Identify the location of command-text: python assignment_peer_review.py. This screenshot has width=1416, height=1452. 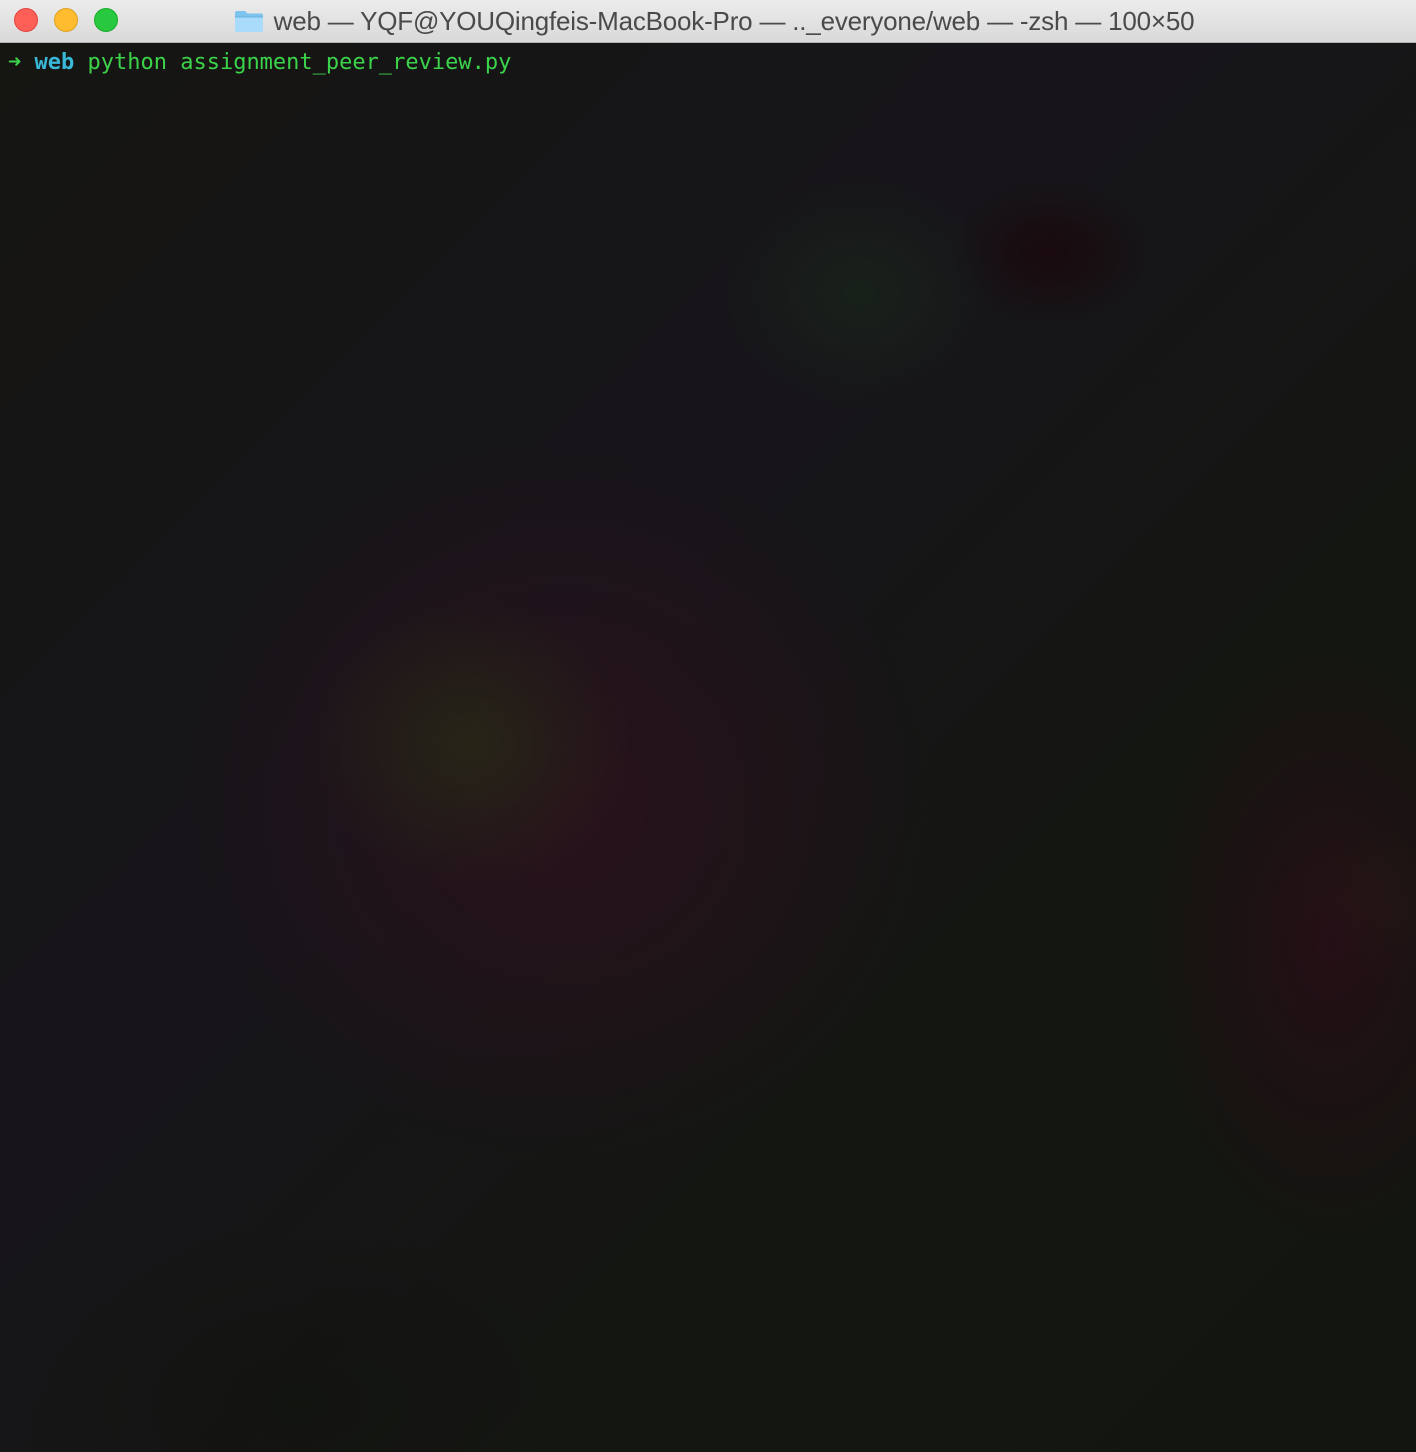
(299, 62).